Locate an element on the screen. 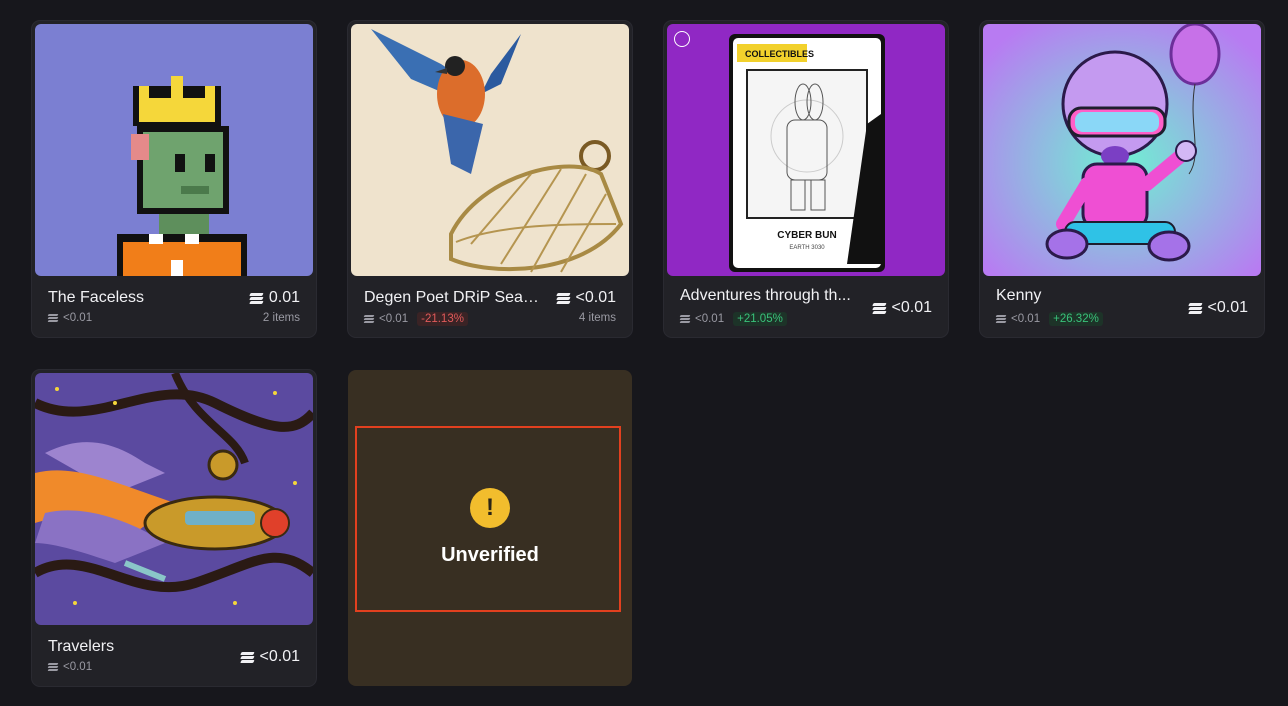 The height and width of the screenshot is (706, 1288). card-subtitle-text: EARTH 3030 is located at coordinates (807, 248).